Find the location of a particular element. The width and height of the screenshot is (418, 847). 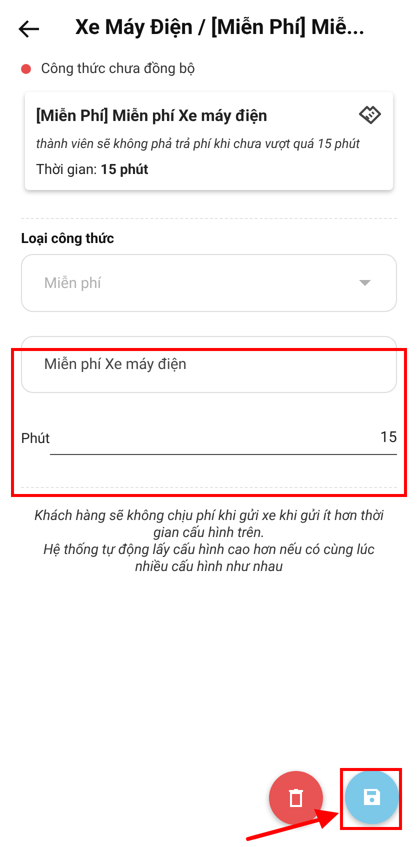

dropdown-caret-icon is located at coordinates (365, 283).